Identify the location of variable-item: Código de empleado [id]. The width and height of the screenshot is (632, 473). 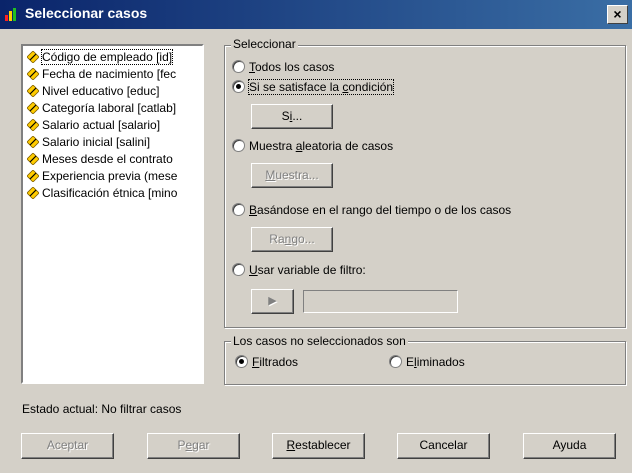
(100, 57).